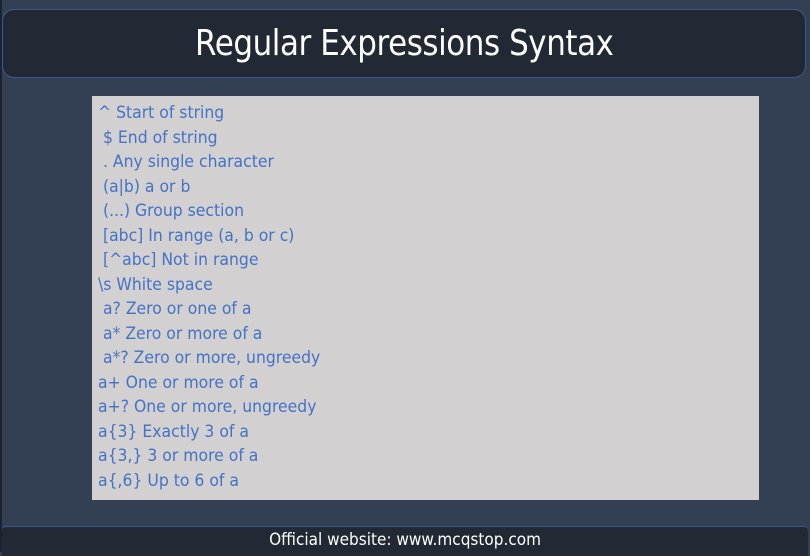 This screenshot has width=810, height=556. What do you see at coordinates (207, 407) in the screenshot?
I see `syntax-item: a+? One or more, ungreedy` at bounding box center [207, 407].